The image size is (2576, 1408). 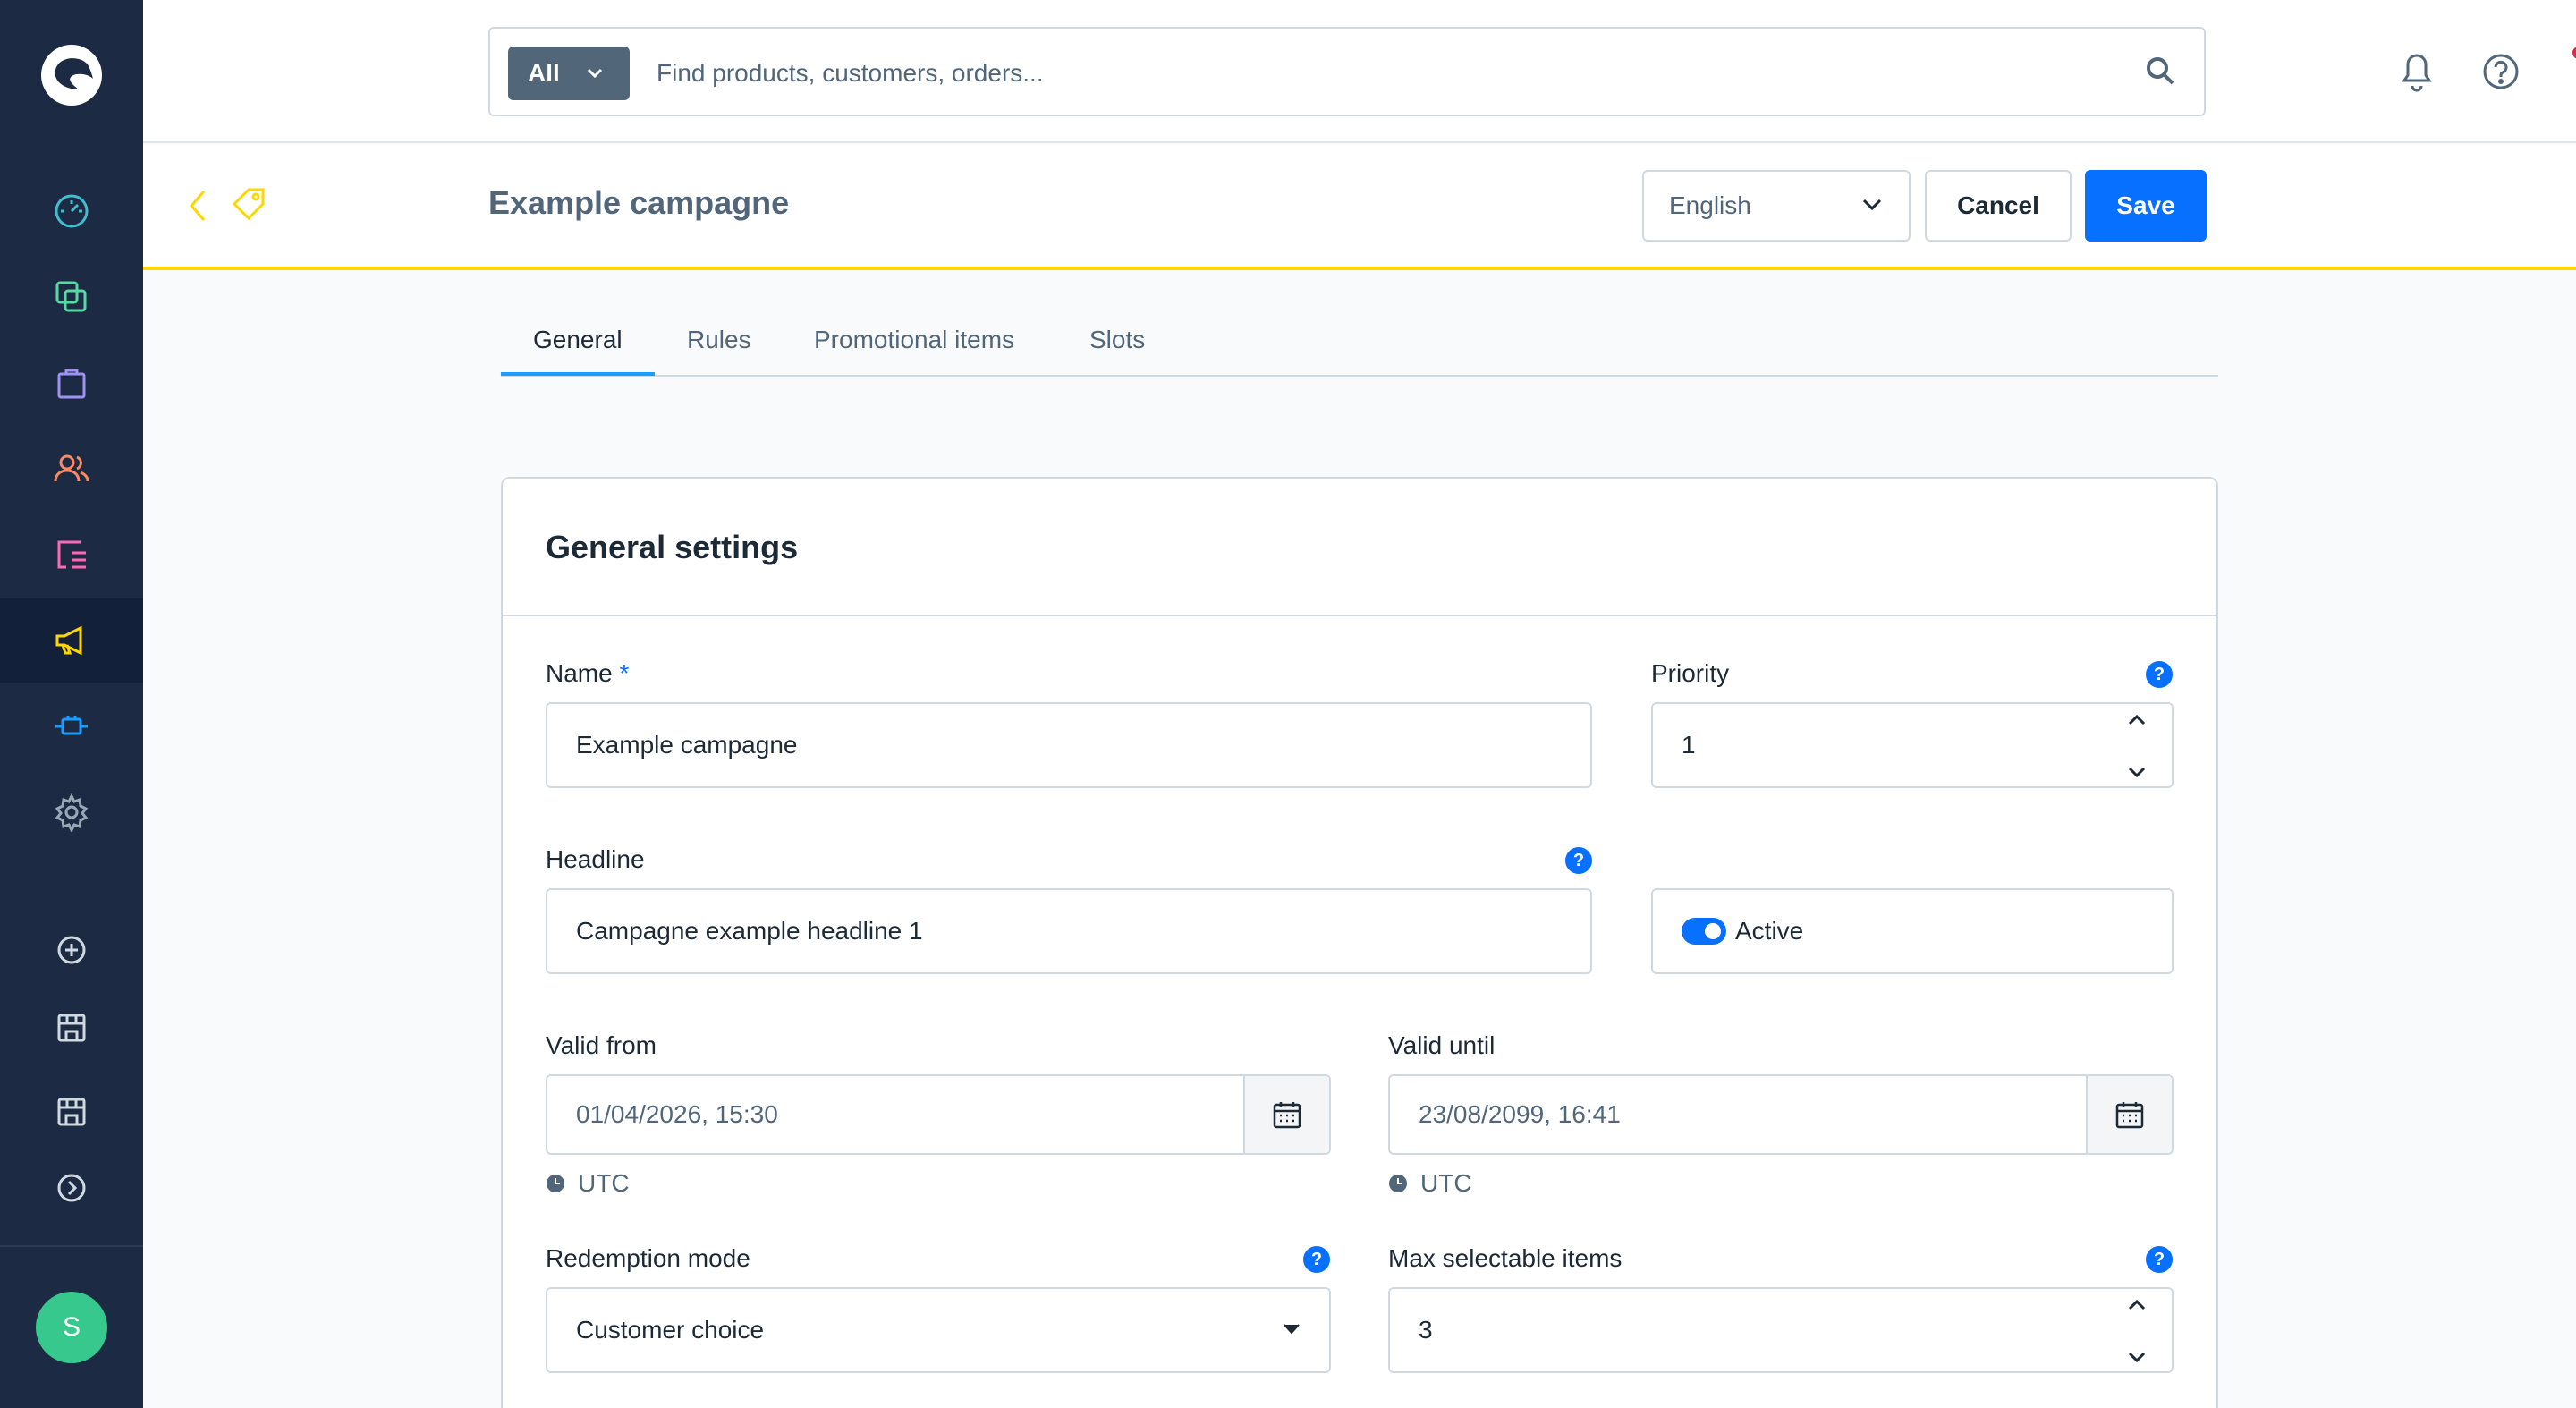 What do you see at coordinates (71, 75) in the screenshot?
I see `shopware-logo` at bounding box center [71, 75].